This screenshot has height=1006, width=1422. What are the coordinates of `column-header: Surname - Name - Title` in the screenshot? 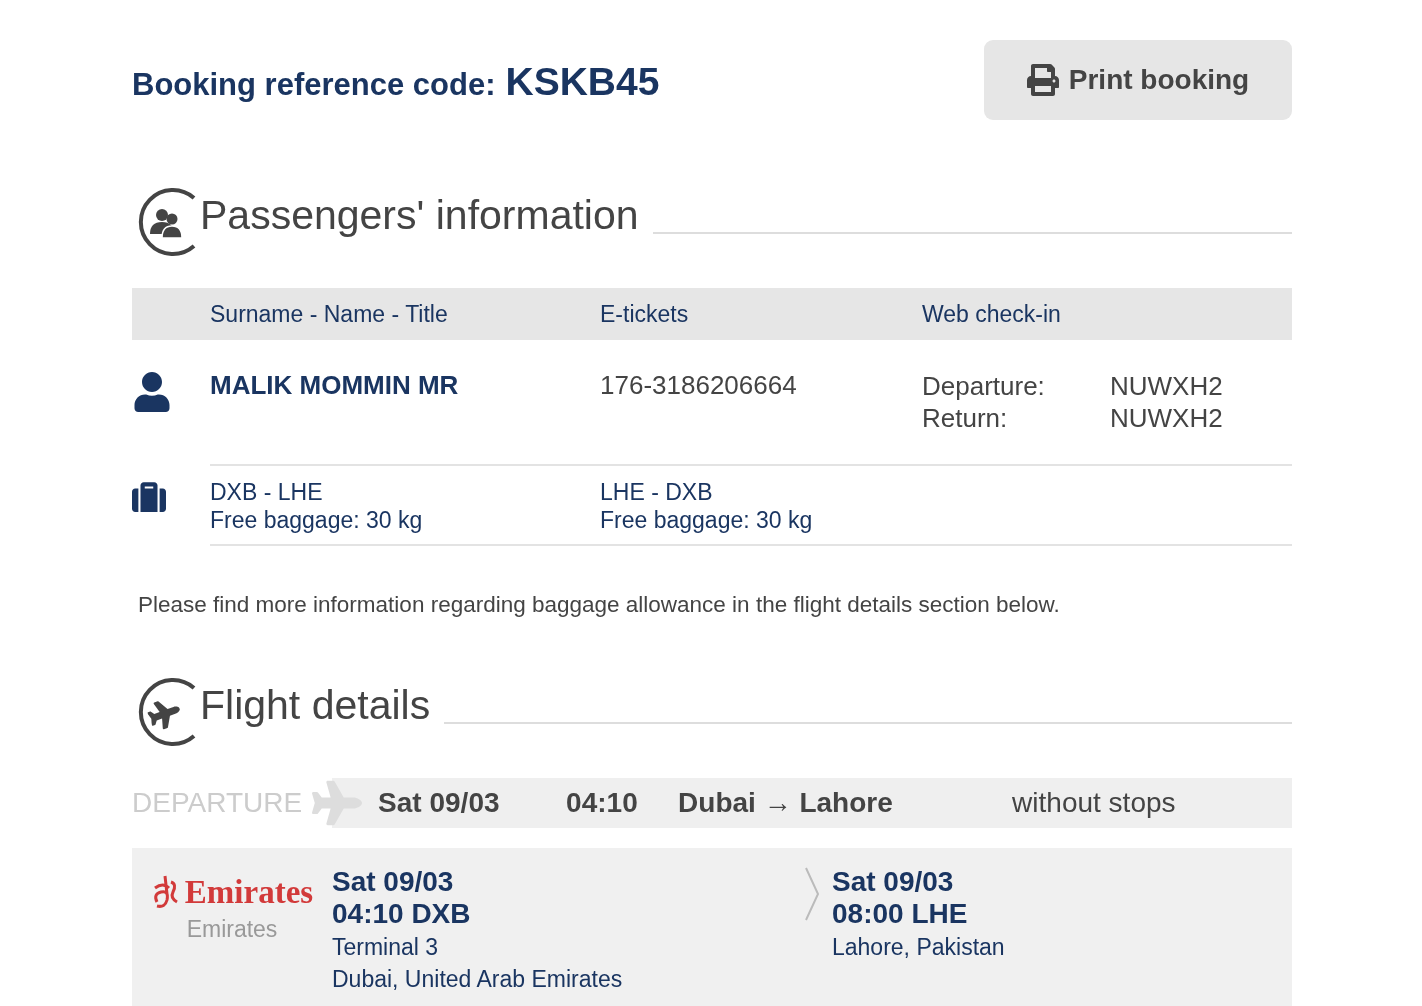 It's located at (329, 314).